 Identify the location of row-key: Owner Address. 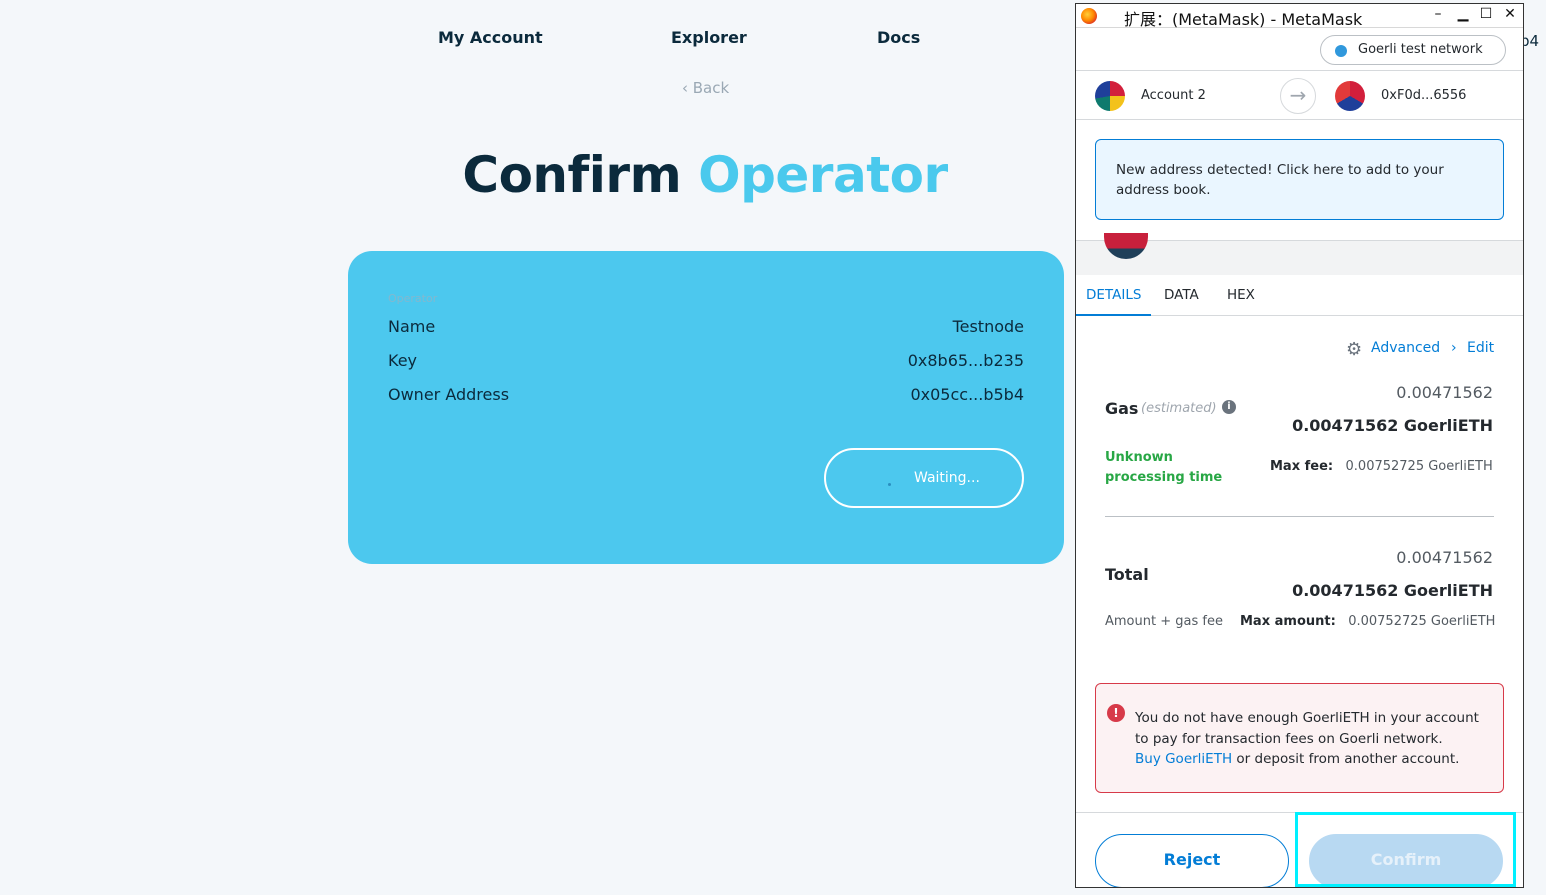
(449, 394).